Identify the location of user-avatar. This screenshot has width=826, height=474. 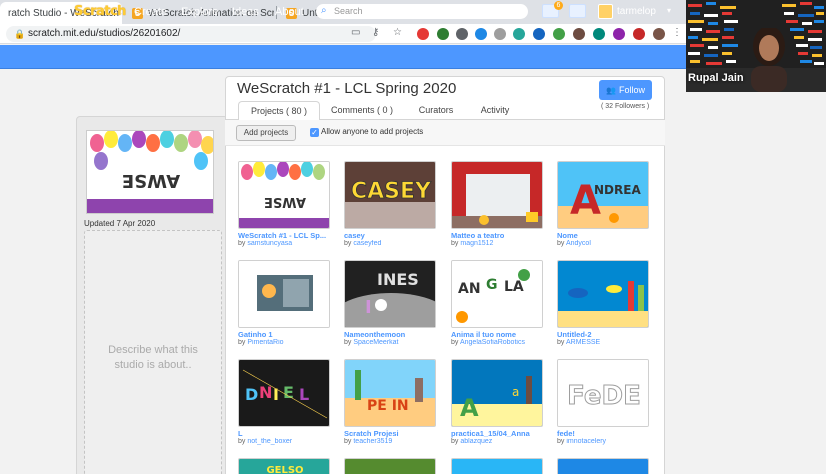
(605, 11).